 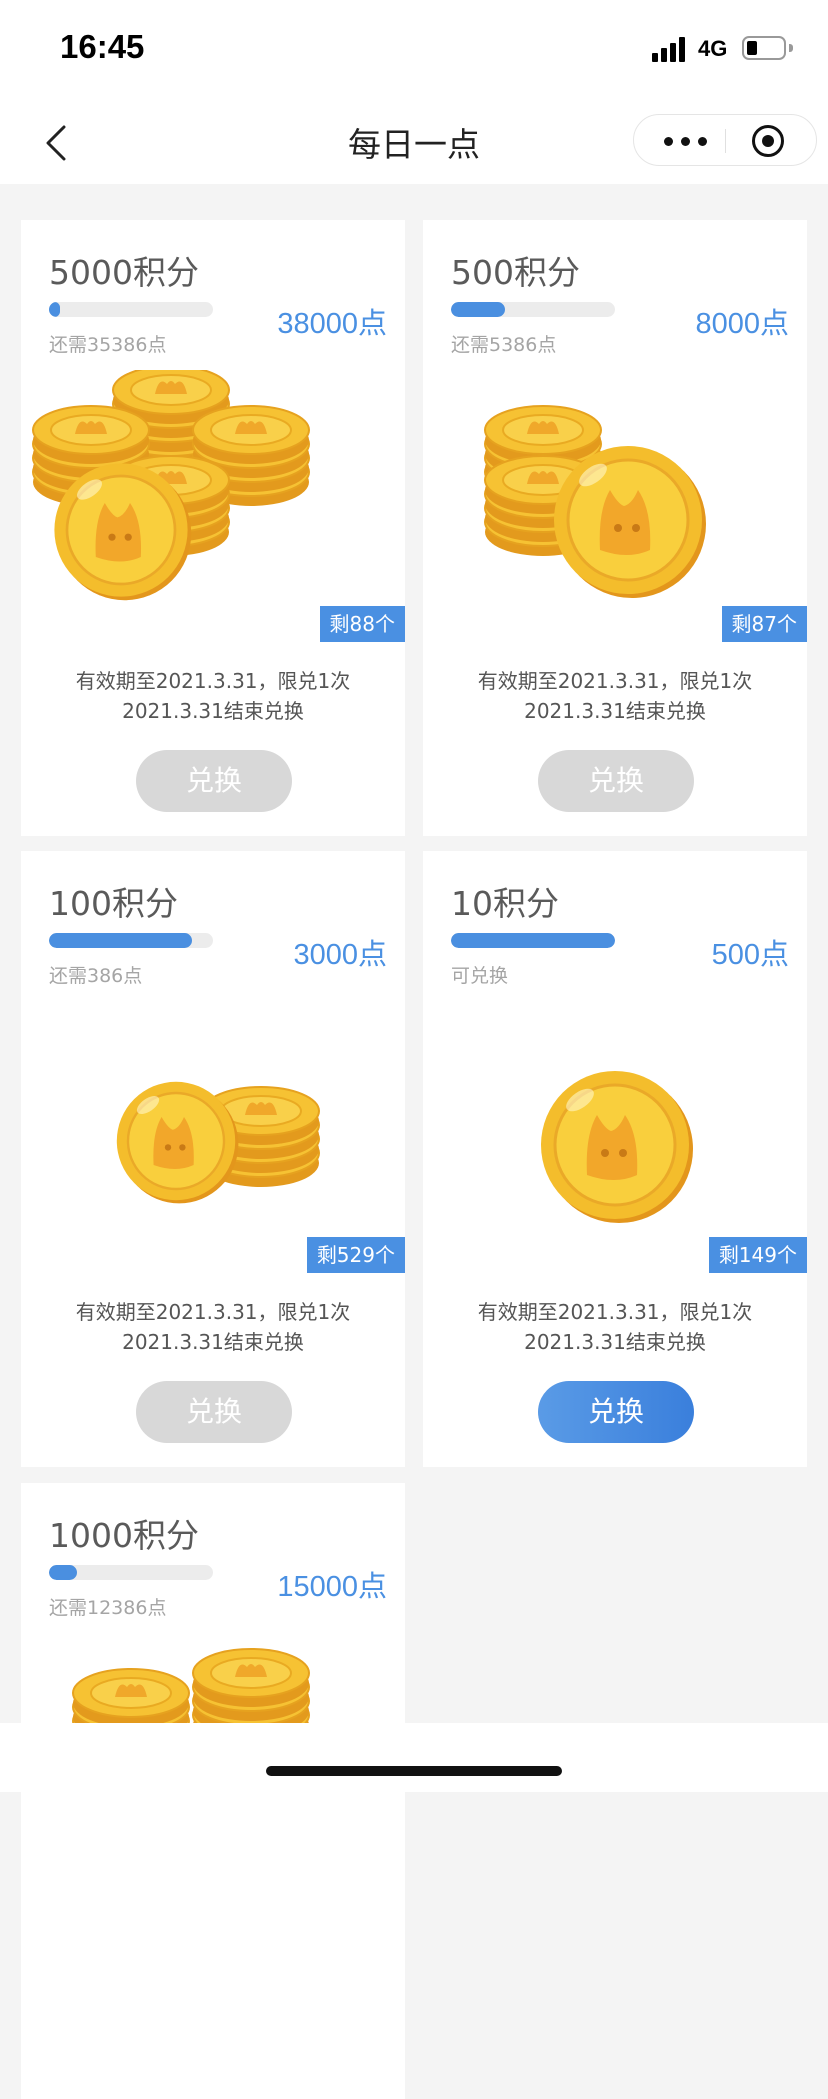 I want to click on signal-icon, so click(x=670, y=49).